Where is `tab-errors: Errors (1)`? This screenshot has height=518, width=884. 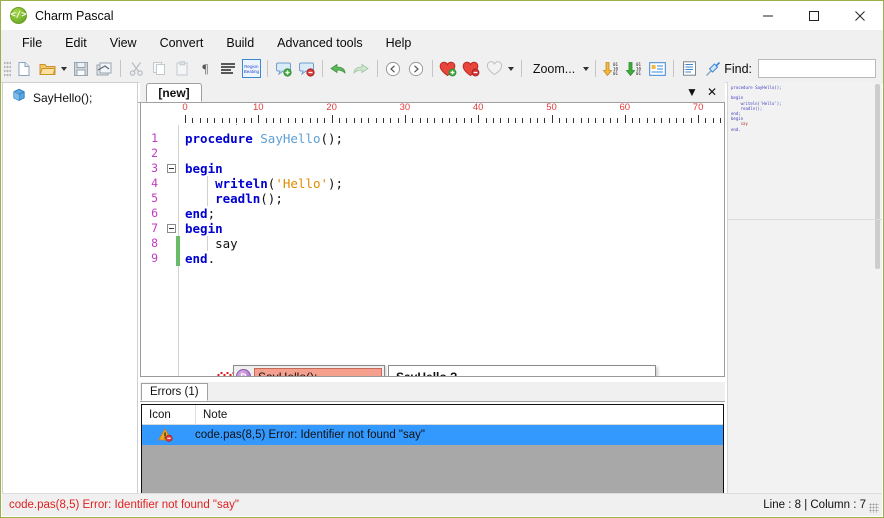
tab-errors: Errors (1) is located at coordinates (174, 392).